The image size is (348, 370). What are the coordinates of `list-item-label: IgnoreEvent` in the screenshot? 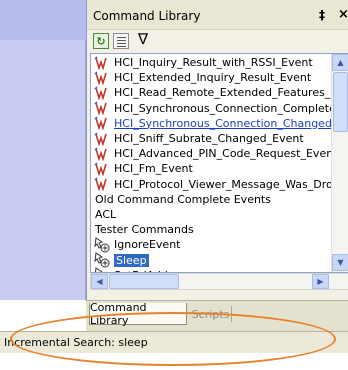 It's located at (147, 245).